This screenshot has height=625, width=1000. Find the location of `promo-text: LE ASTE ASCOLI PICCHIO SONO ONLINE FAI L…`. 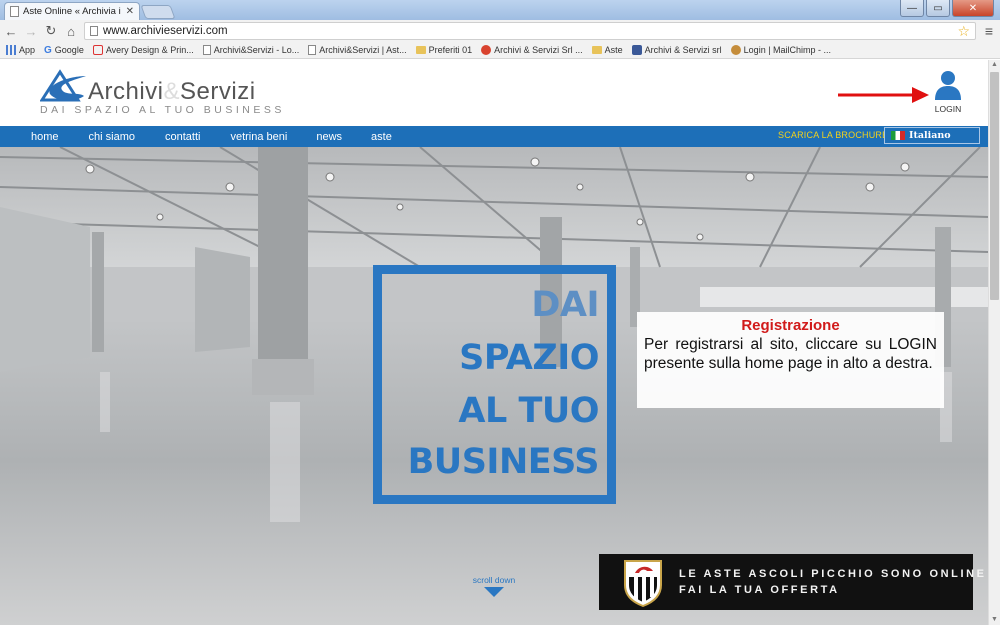

promo-text: LE ASTE ASCOLI PICCHIO SONO ONLINE FAI L… is located at coordinates (833, 582).